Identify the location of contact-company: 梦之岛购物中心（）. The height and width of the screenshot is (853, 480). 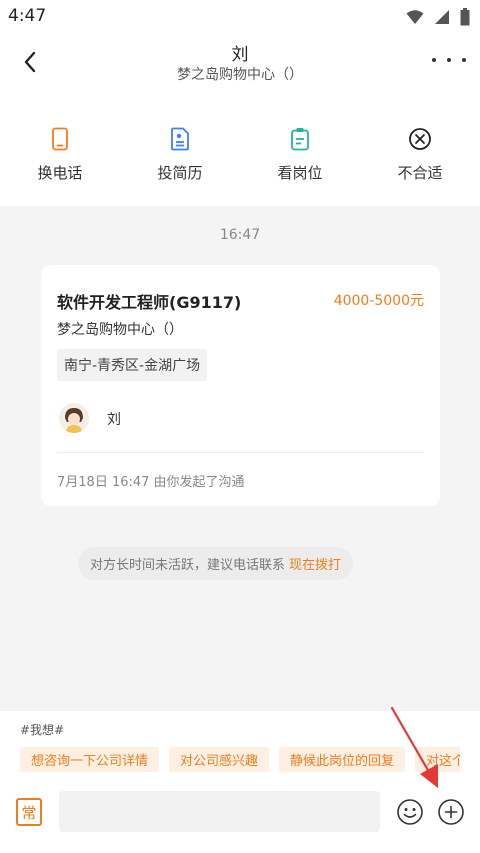
(240, 75).